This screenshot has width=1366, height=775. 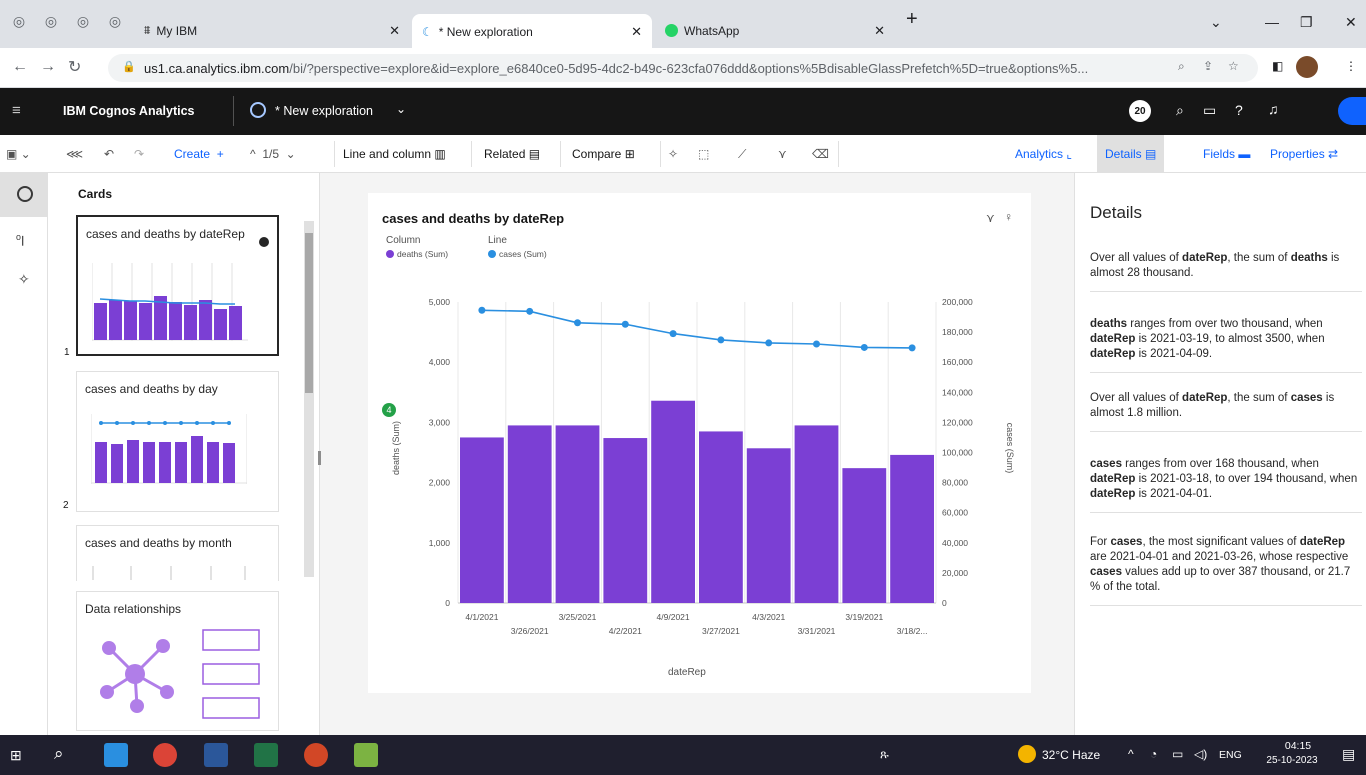 What do you see at coordinates (16, 110) in the screenshot?
I see `hamburger-menu-icon: ≡` at bounding box center [16, 110].